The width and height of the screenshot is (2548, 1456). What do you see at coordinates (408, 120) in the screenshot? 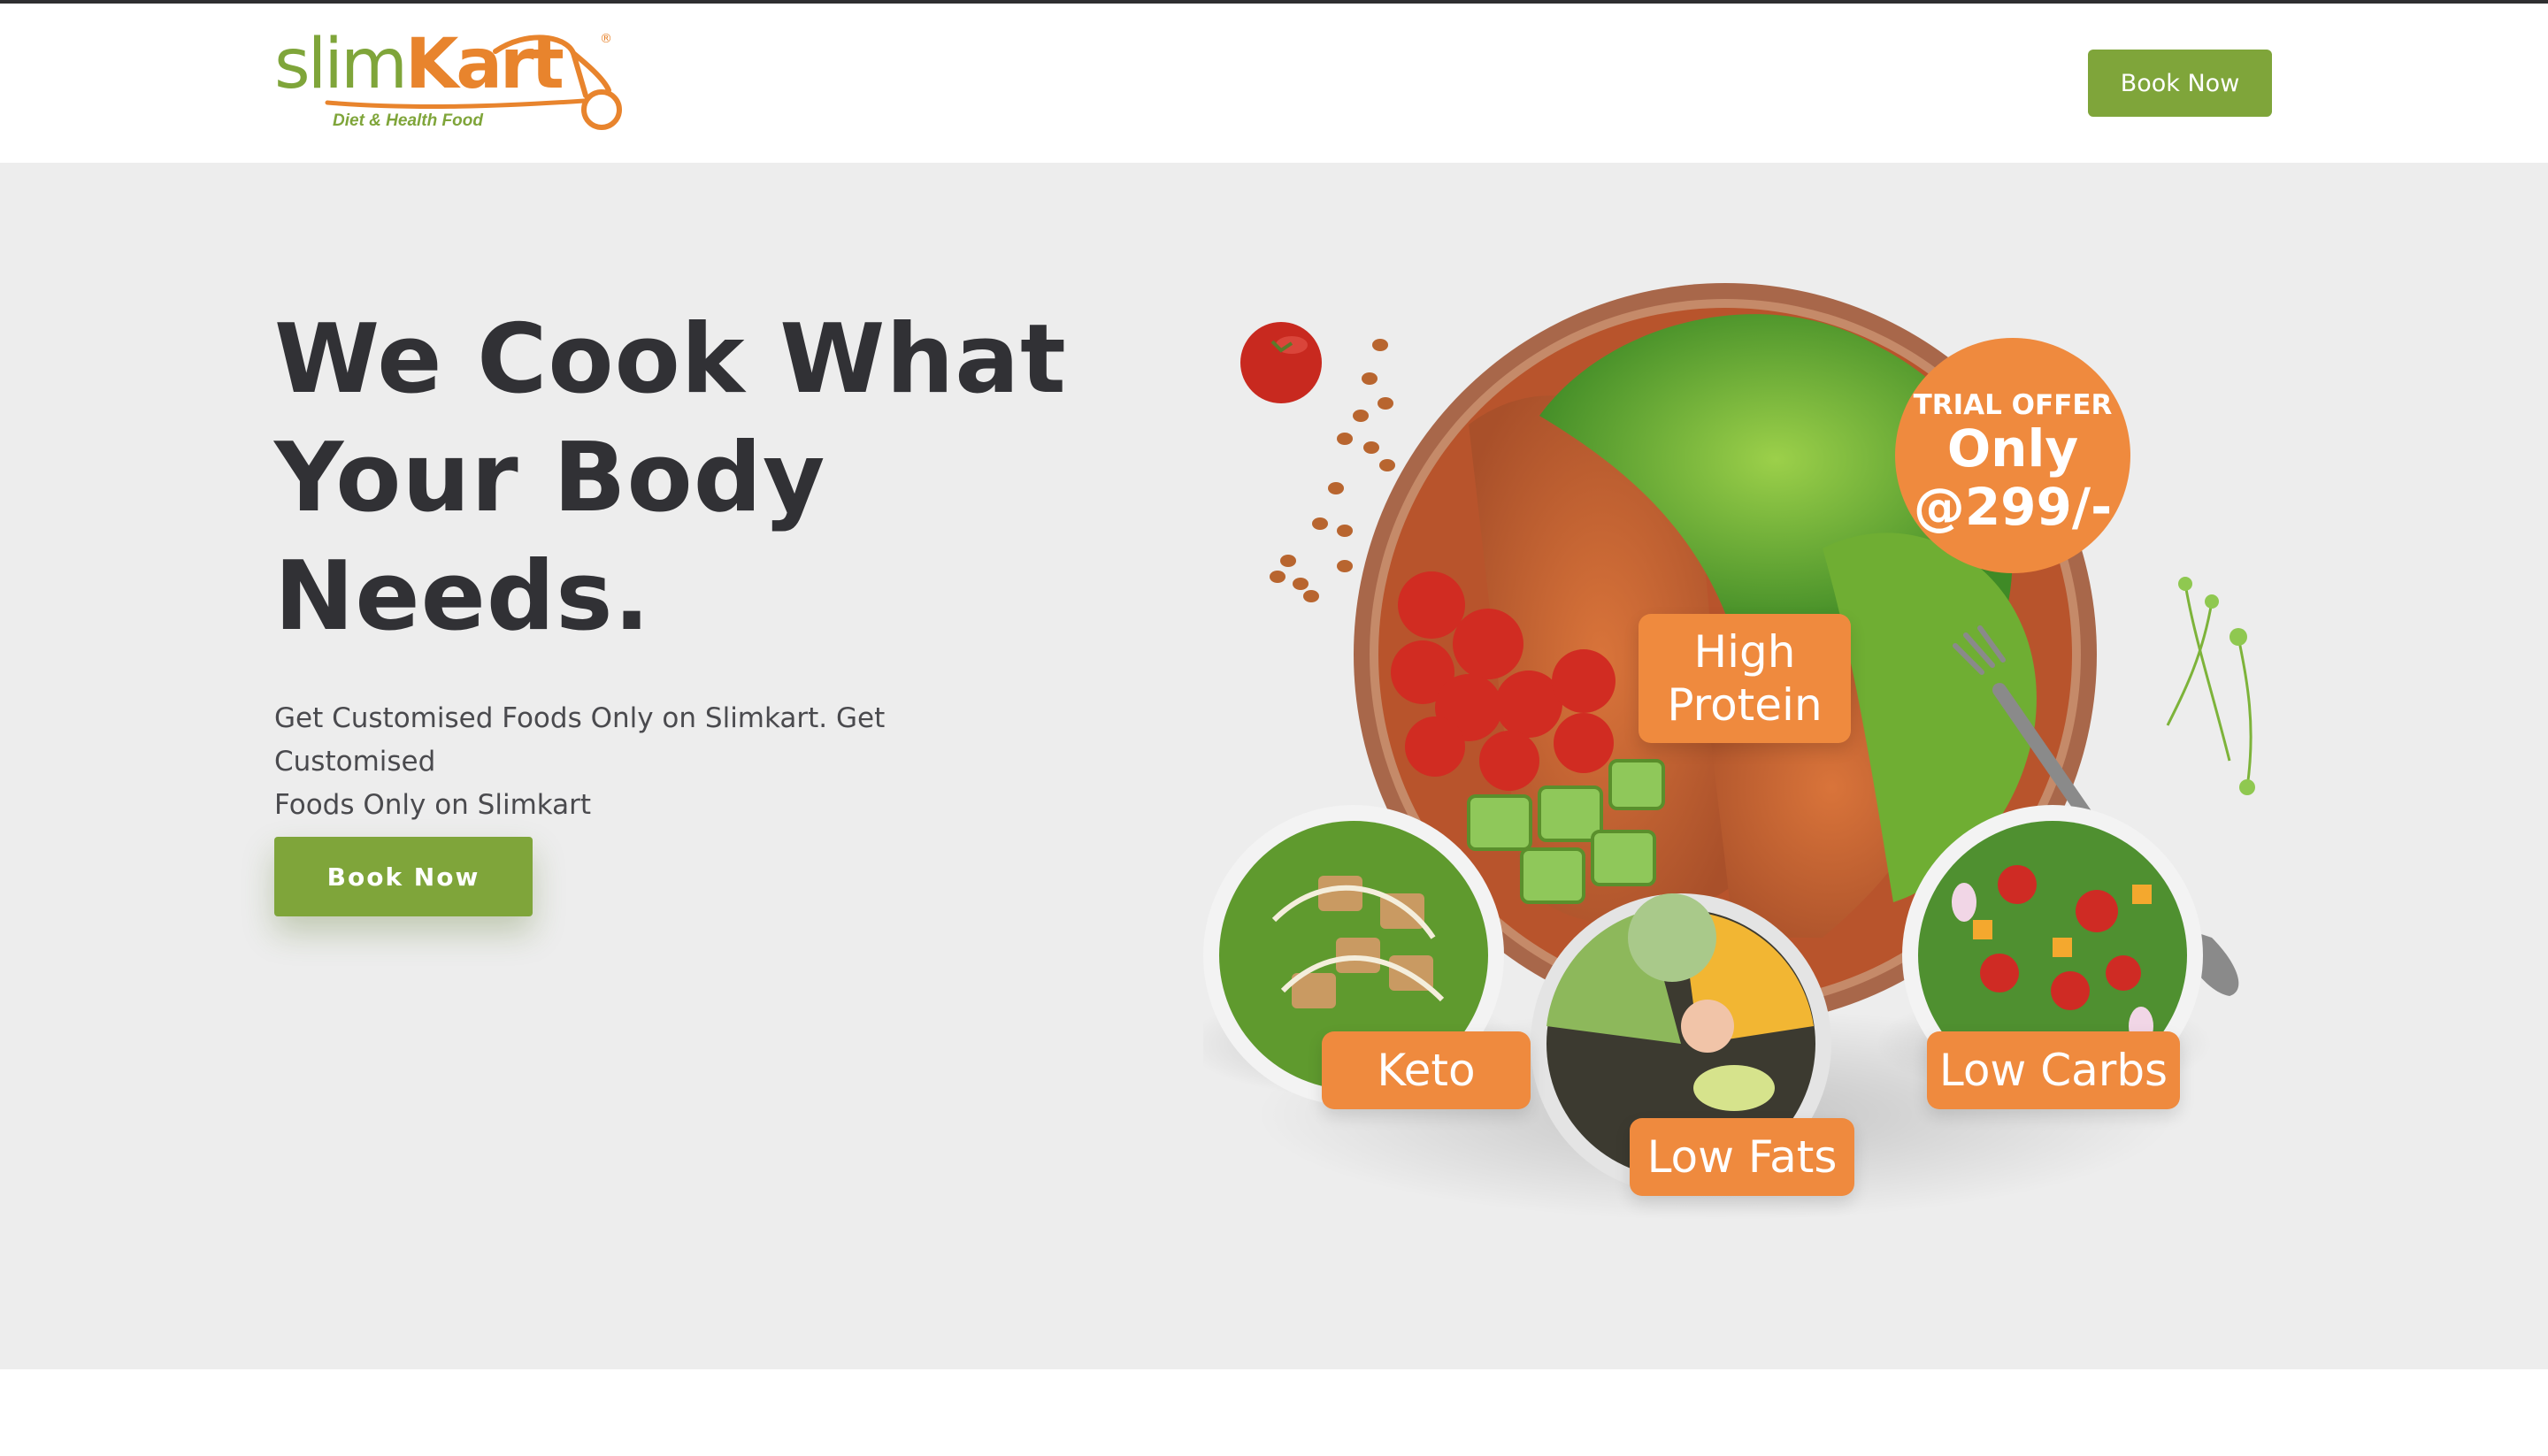
I see `logo-tagline: Diet & Health Food` at bounding box center [408, 120].